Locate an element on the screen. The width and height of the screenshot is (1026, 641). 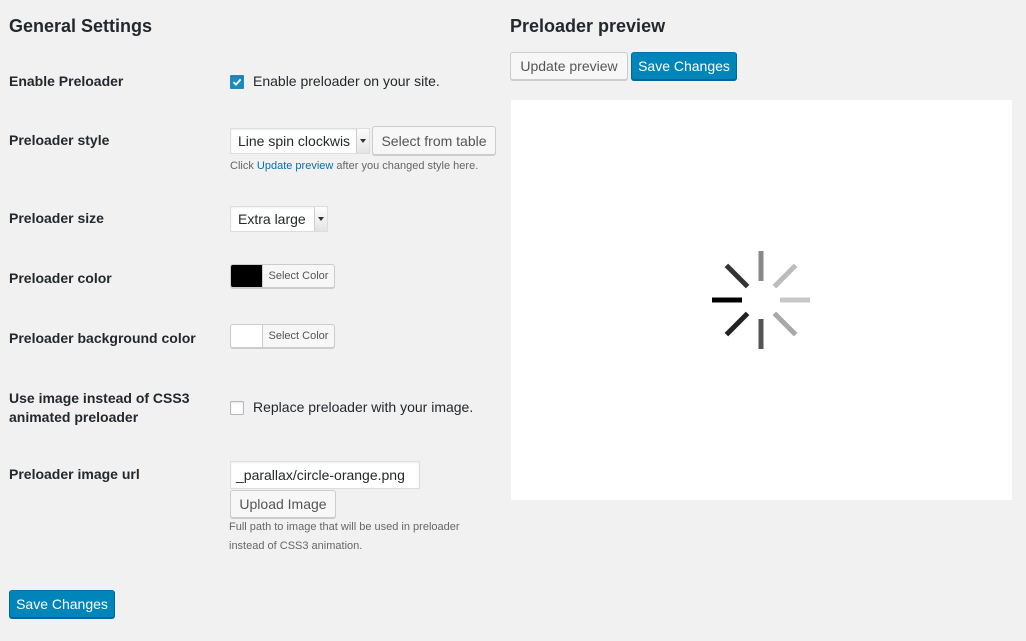
preloader-color-label: Preloader color is located at coordinates (60, 278).